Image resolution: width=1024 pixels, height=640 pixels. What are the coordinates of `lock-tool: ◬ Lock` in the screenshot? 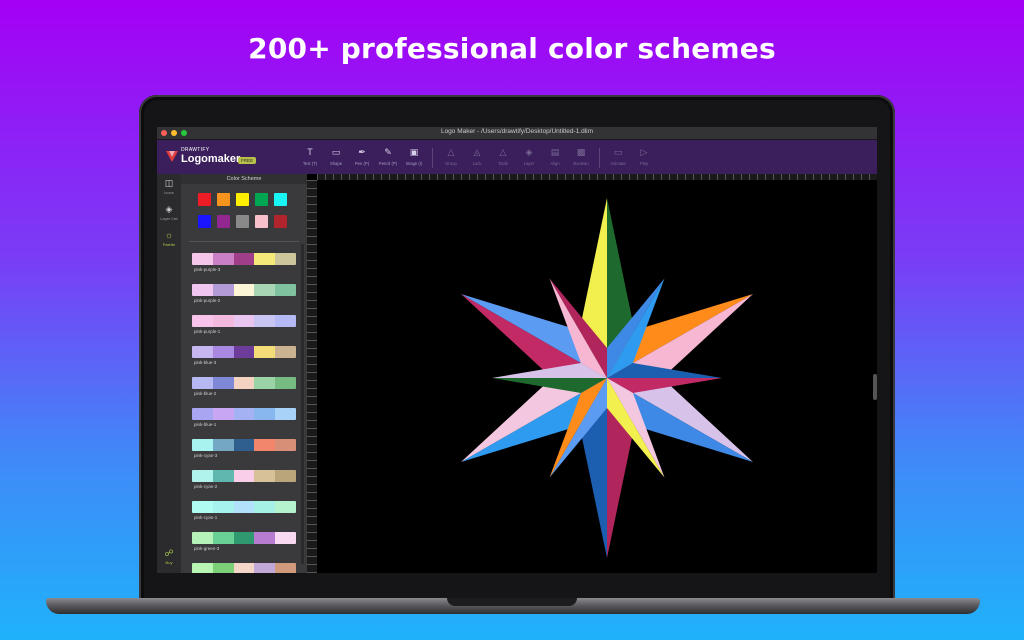 It's located at (477, 158).